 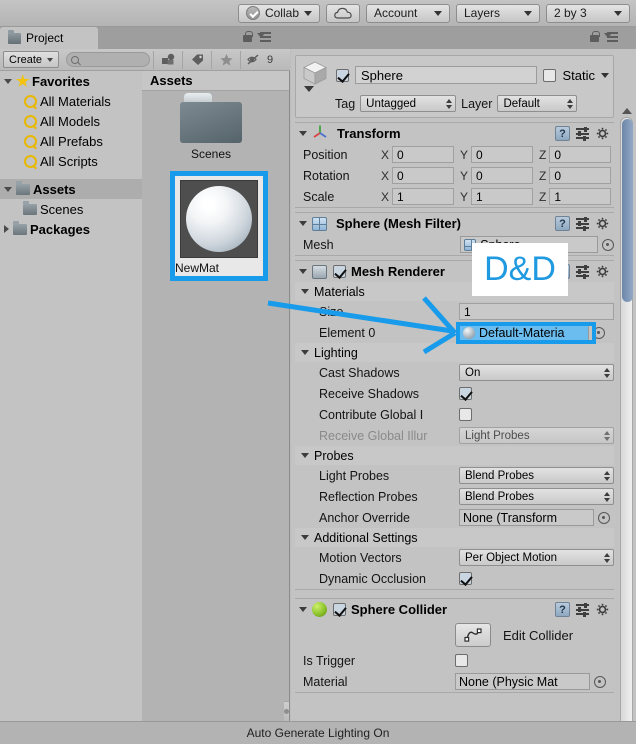 I want to click on lighting-section-header: Lighting, so click(x=454, y=352).